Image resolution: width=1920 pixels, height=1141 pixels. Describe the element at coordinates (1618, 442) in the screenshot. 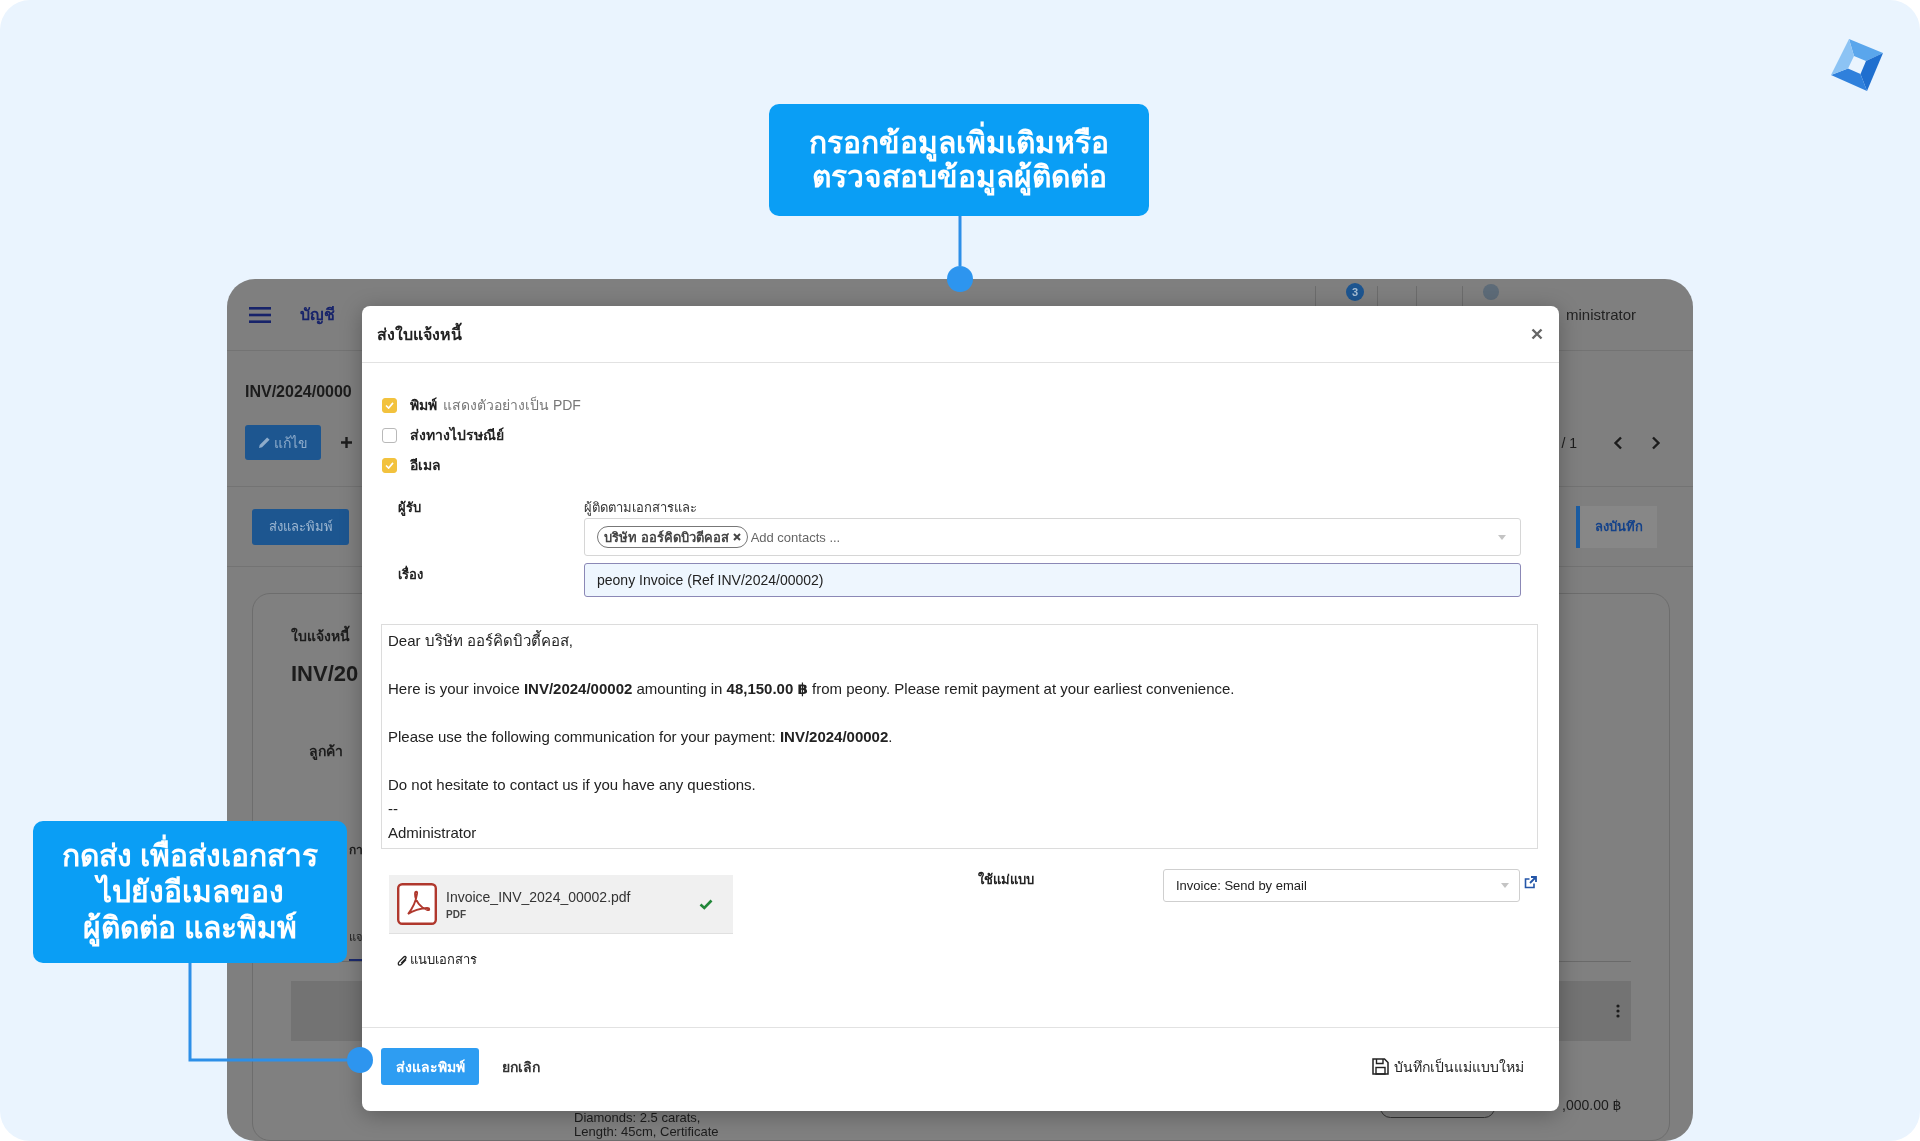

I see `chevron-left-icon` at that location.